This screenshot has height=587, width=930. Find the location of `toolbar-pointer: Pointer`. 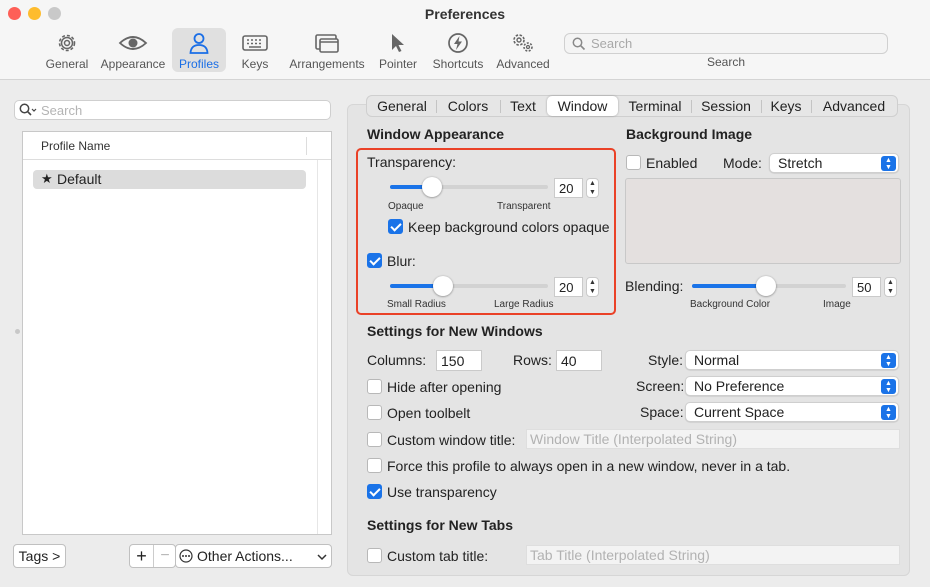

toolbar-pointer: Pointer is located at coordinates (398, 50).